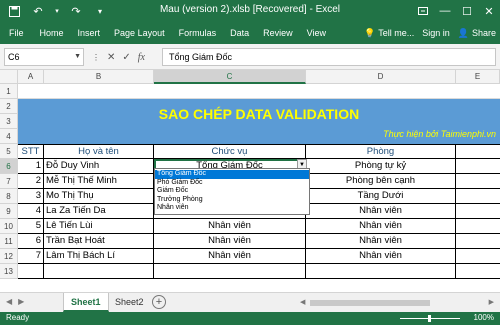 This screenshot has height=325, width=500. What do you see at coordinates (52, 33) in the screenshot?
I see `tab-home: Home` at bounding box center [52, 33].